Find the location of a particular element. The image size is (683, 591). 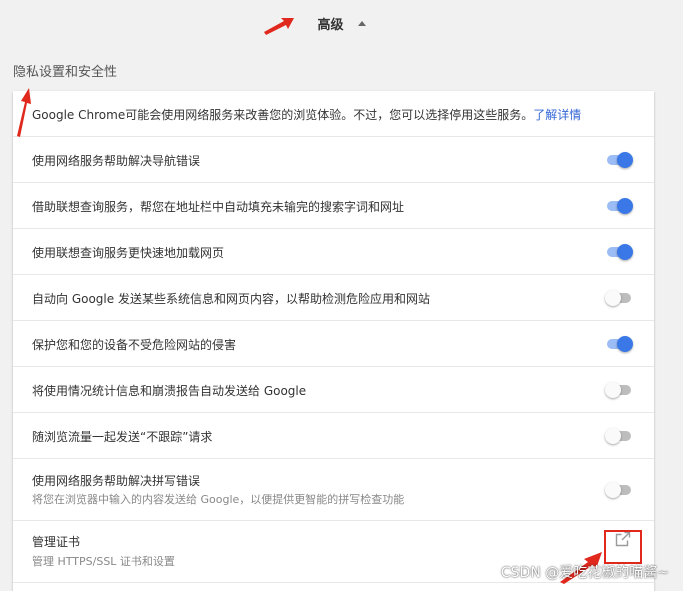

setting-sublabel: 将您在浏览器中输入的内容发送给 Google，以便提供更智能的拼写检查功能 is located at coordinates (218, 499).